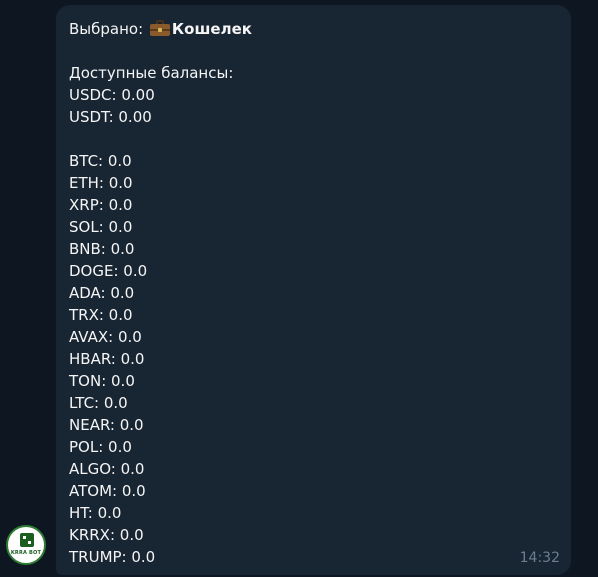 The height and width of the screenshot is (577, 598). Describe the element at coordinates (102, 293) in the screenshot. I see `balance-line: ADA: 0.0` at that location.